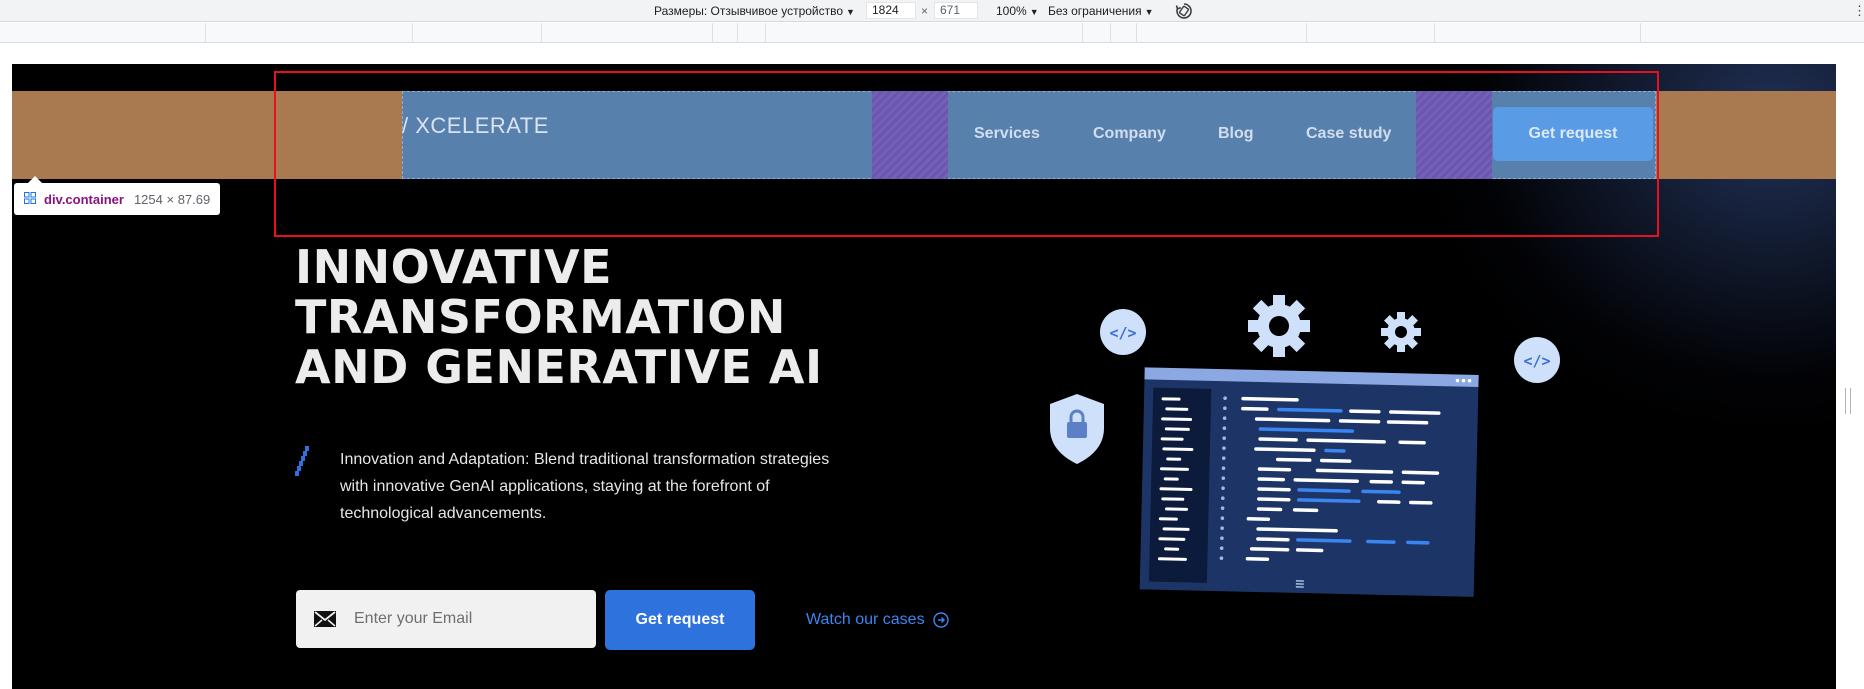 This screenshot has height=689, width=1864. I want to click on hero-get-request-button: Get request, so click(680, 620).